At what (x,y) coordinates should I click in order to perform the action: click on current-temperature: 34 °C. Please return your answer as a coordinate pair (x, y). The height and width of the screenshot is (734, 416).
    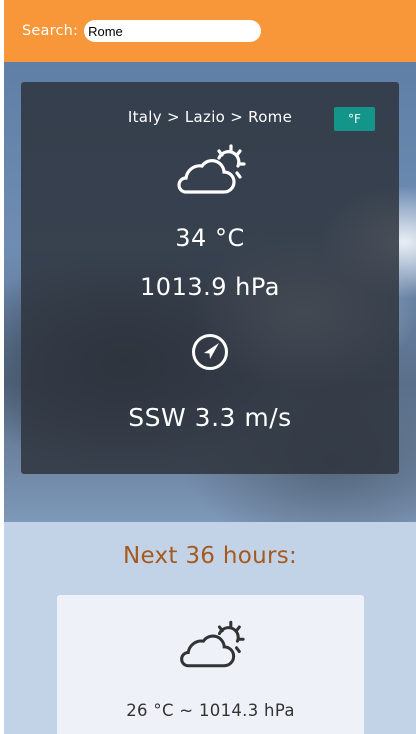
    Looking at the image, I should click on (210, 238).